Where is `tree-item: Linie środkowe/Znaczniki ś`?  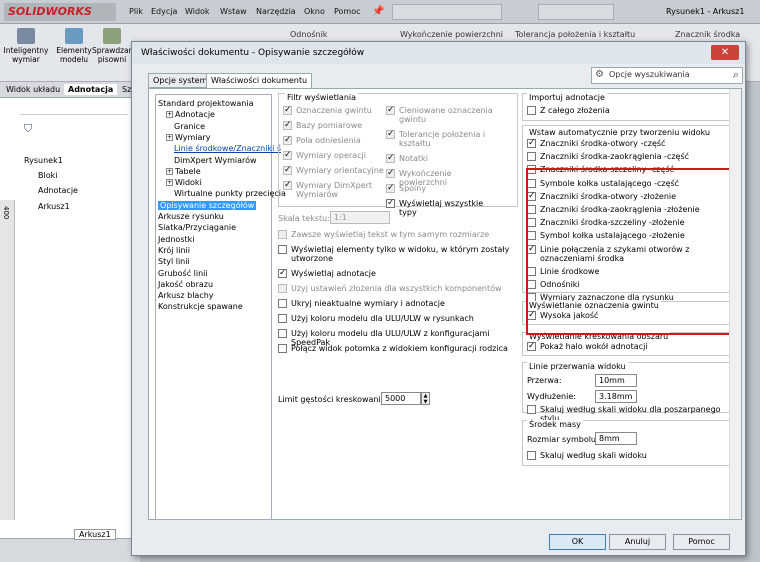 tree-item: Linie środkowe/Znaczniki ś is located at coordinates (227, 148).